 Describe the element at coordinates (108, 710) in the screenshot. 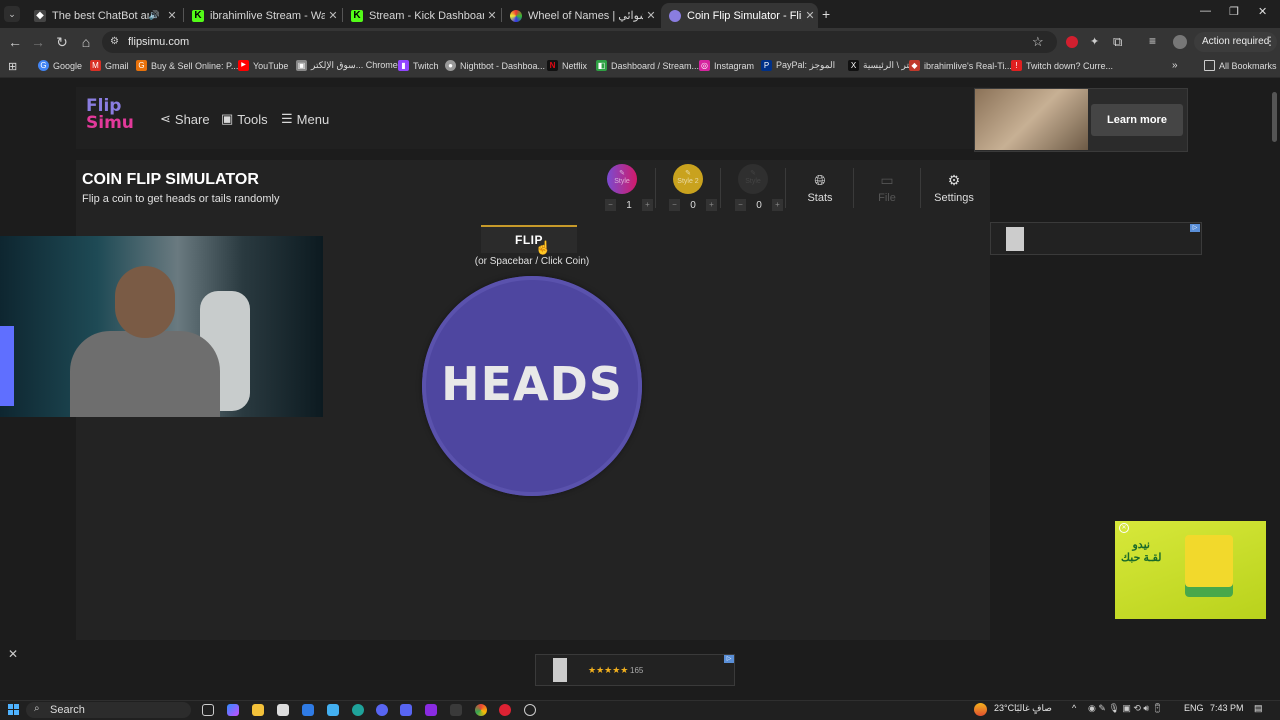

I see `taskbar-search: Search` at that location.